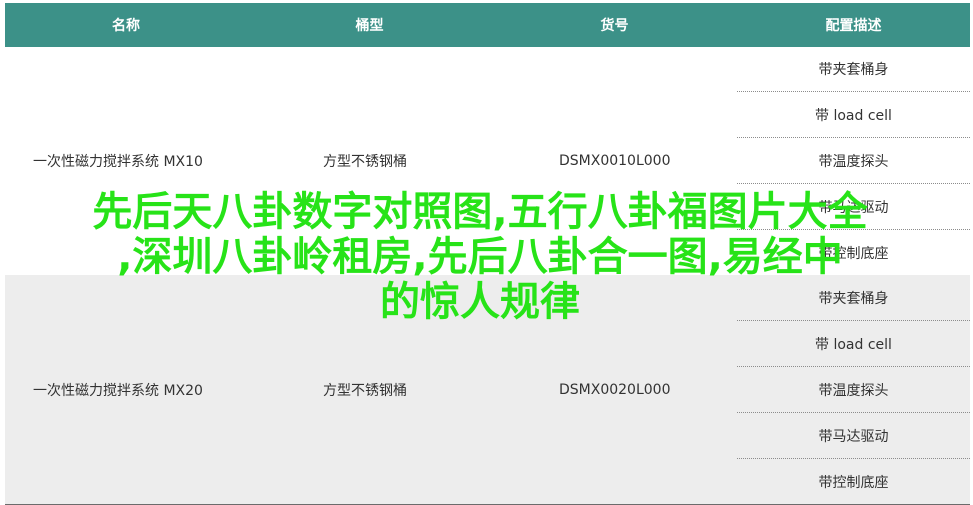 The height and width of the screenshot is (505, 973). Describe the element at coordinates (126, 26) in the screenshot. I see `header-name: 名称` at that location.